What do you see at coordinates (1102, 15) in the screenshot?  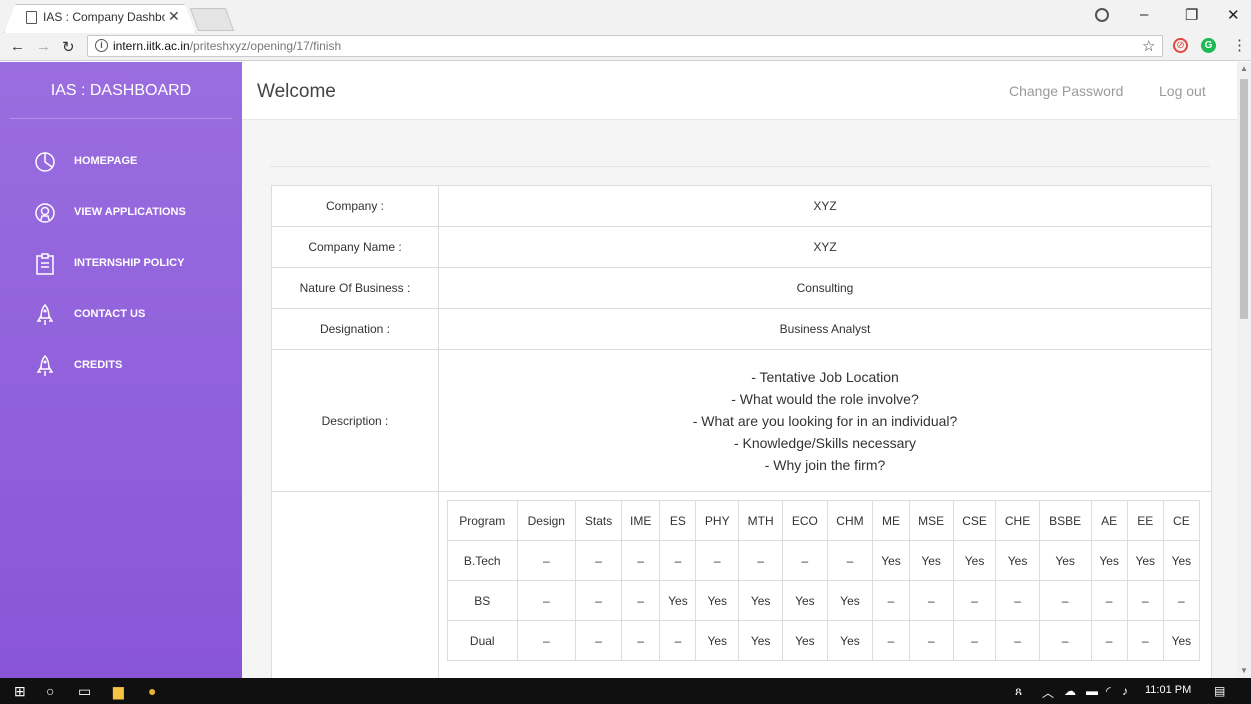 I see `profile-icon` at bounding box center [1102, 15].